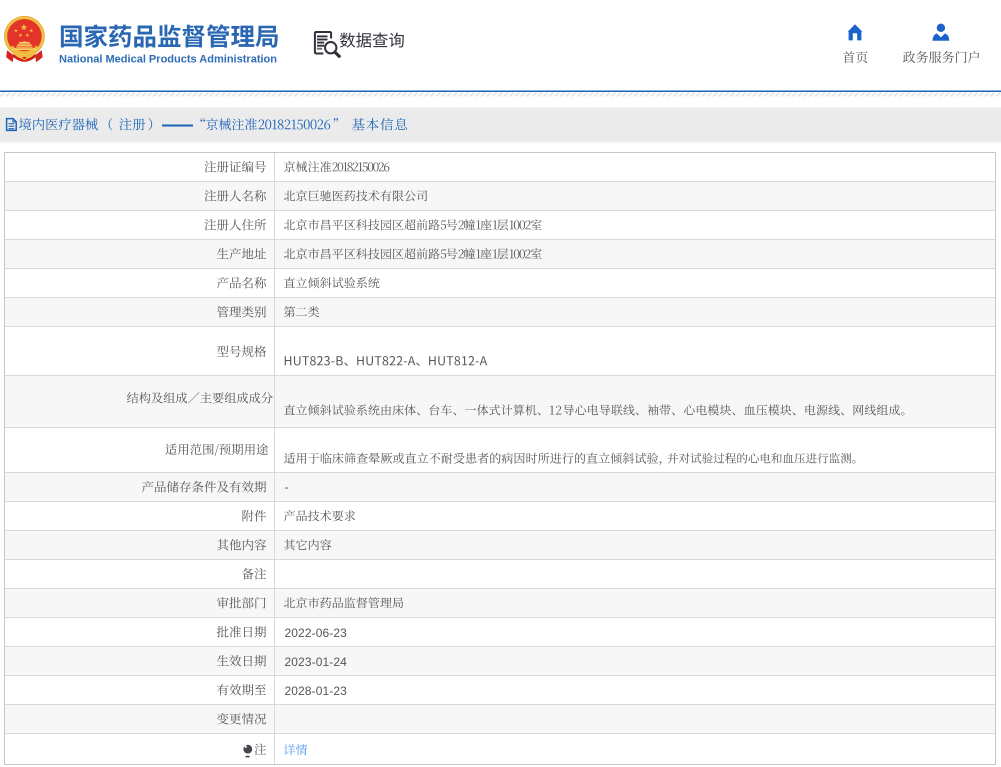  What do you see at coordinates (168, 59) in the screenshot?
I see `svg-text:National Medical Products Admi: National Medical Products Administration` at bounding box center [168, 59].